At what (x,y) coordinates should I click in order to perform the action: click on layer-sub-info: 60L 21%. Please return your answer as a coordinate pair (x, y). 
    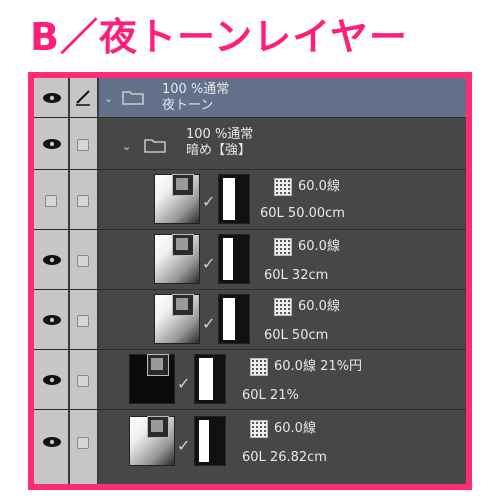
    Looking at the image, I should click on (270, 395).